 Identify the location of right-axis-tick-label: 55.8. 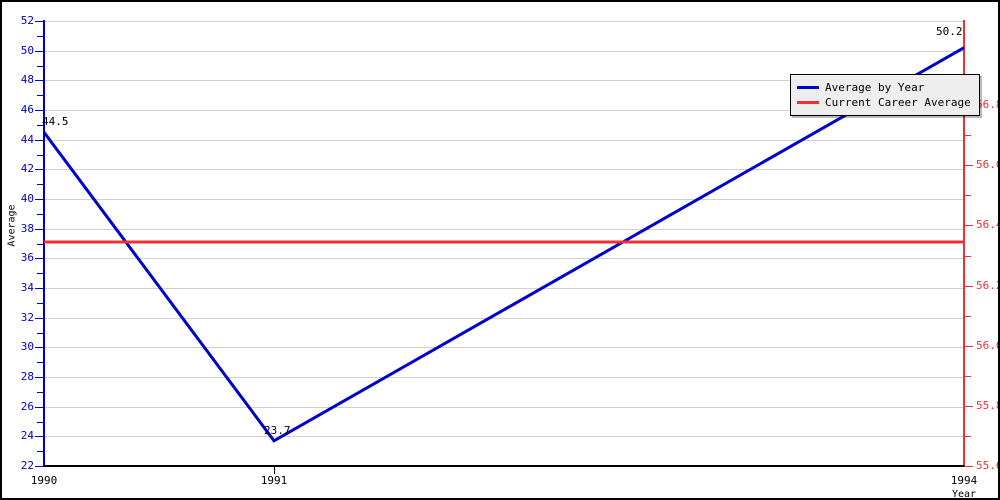
(988, 405).